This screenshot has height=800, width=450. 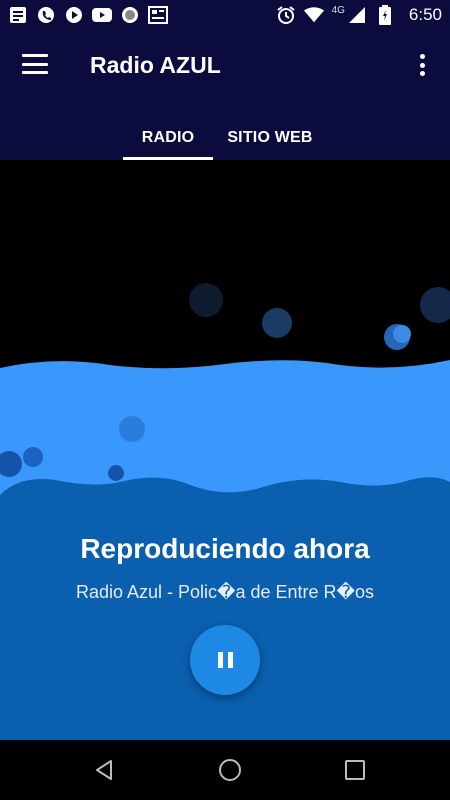 What do you see at coordinates (88, 15) in the screenshot?
I see `status-left` at bounding box center [88, 15].